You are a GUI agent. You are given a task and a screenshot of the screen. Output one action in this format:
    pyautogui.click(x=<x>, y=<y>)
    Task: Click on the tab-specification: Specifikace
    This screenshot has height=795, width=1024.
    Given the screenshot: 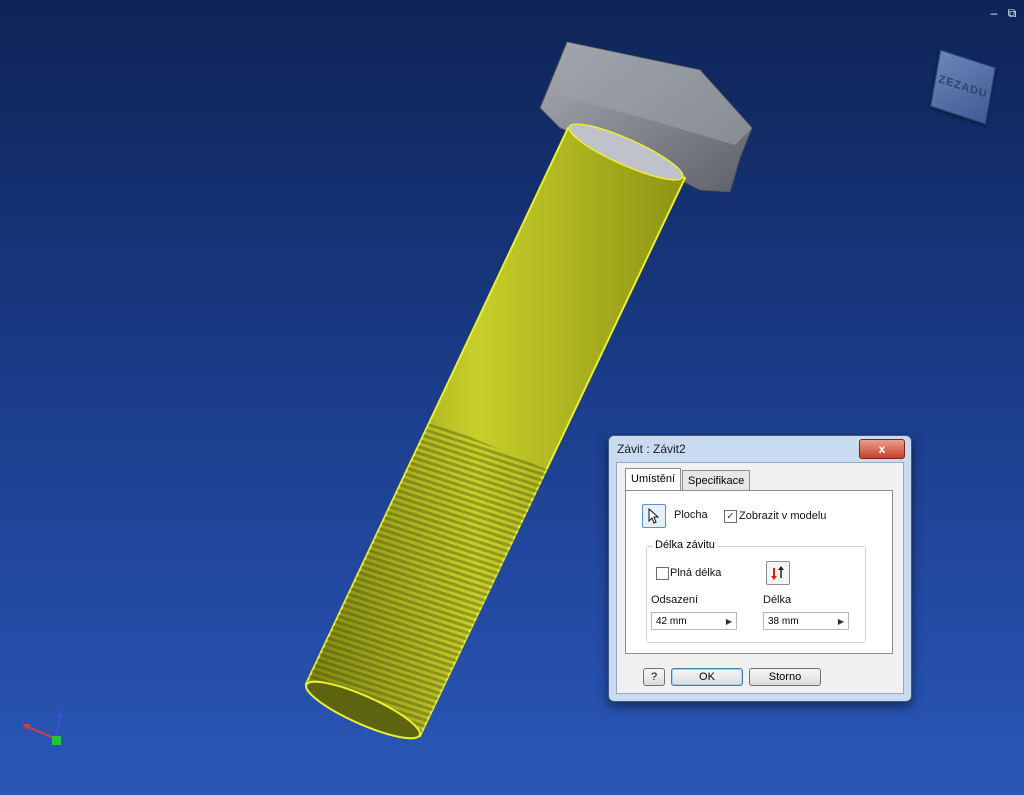 What is the action you would take?
    pyautogui.click(x=716, y=480)
    